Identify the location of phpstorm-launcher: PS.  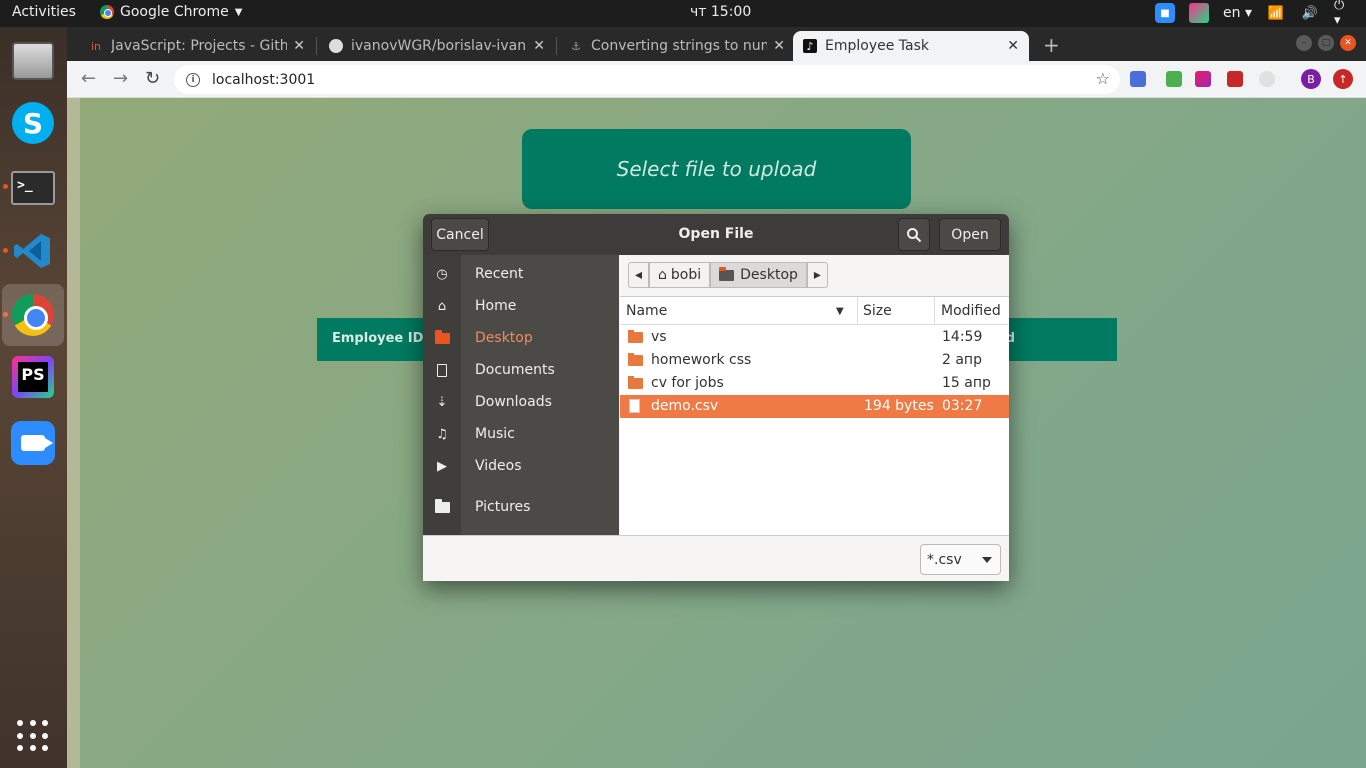
(33, 377).